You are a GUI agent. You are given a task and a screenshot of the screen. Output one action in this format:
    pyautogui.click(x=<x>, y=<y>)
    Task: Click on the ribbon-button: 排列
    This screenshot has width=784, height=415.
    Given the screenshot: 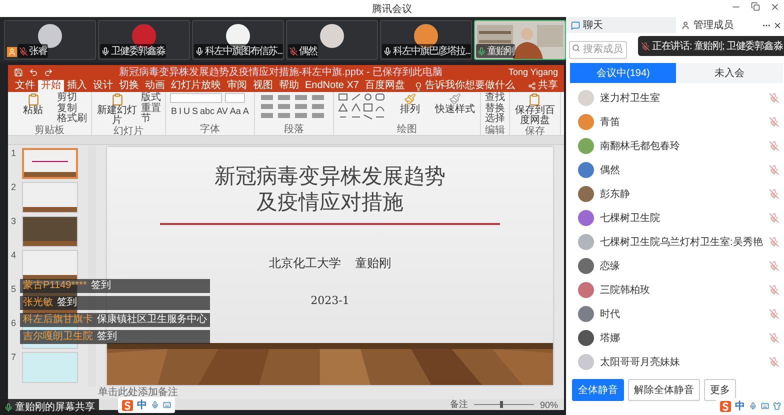 What is the action you would take?
    pyautogui.click(x=409, y=104)
    